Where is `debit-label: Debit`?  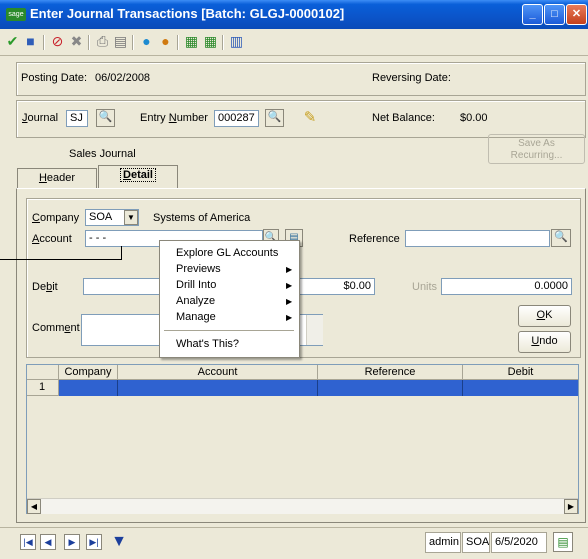 debit-label: Debit is located at coordinates (45, 287).